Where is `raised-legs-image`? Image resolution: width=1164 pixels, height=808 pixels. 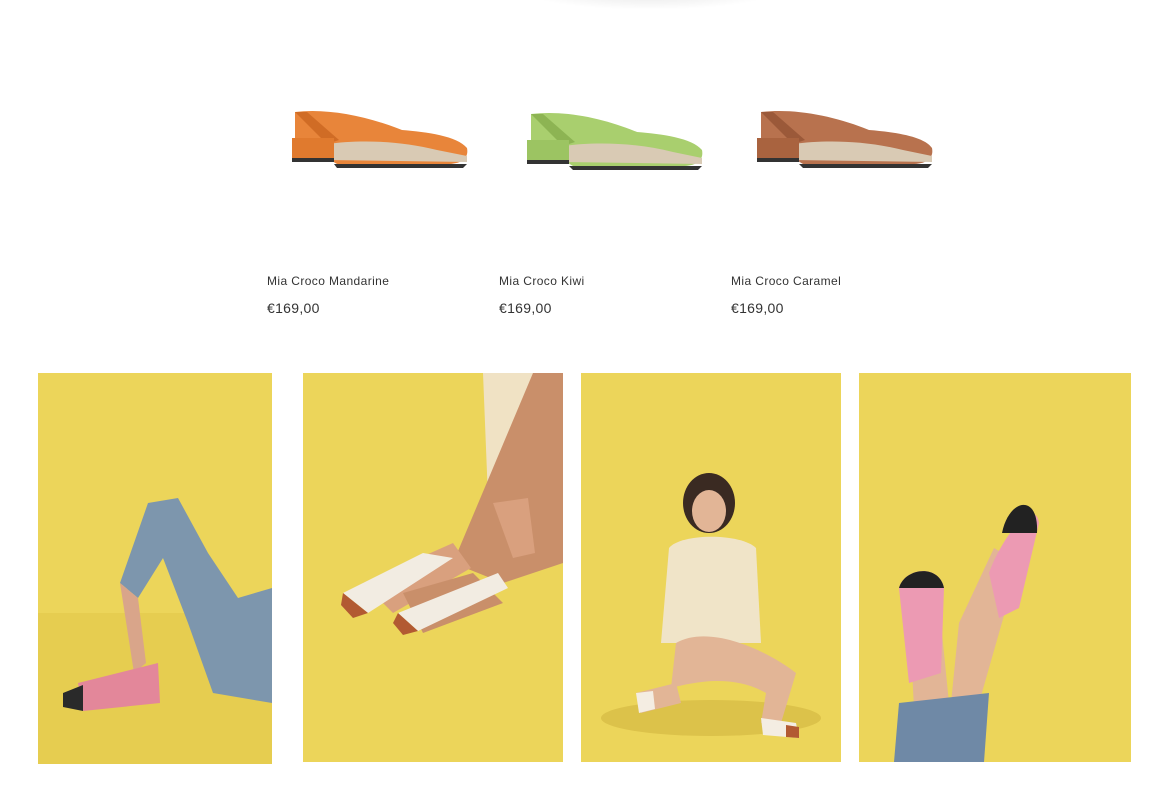
raised-legs-image is located at coordinates (995, 567).